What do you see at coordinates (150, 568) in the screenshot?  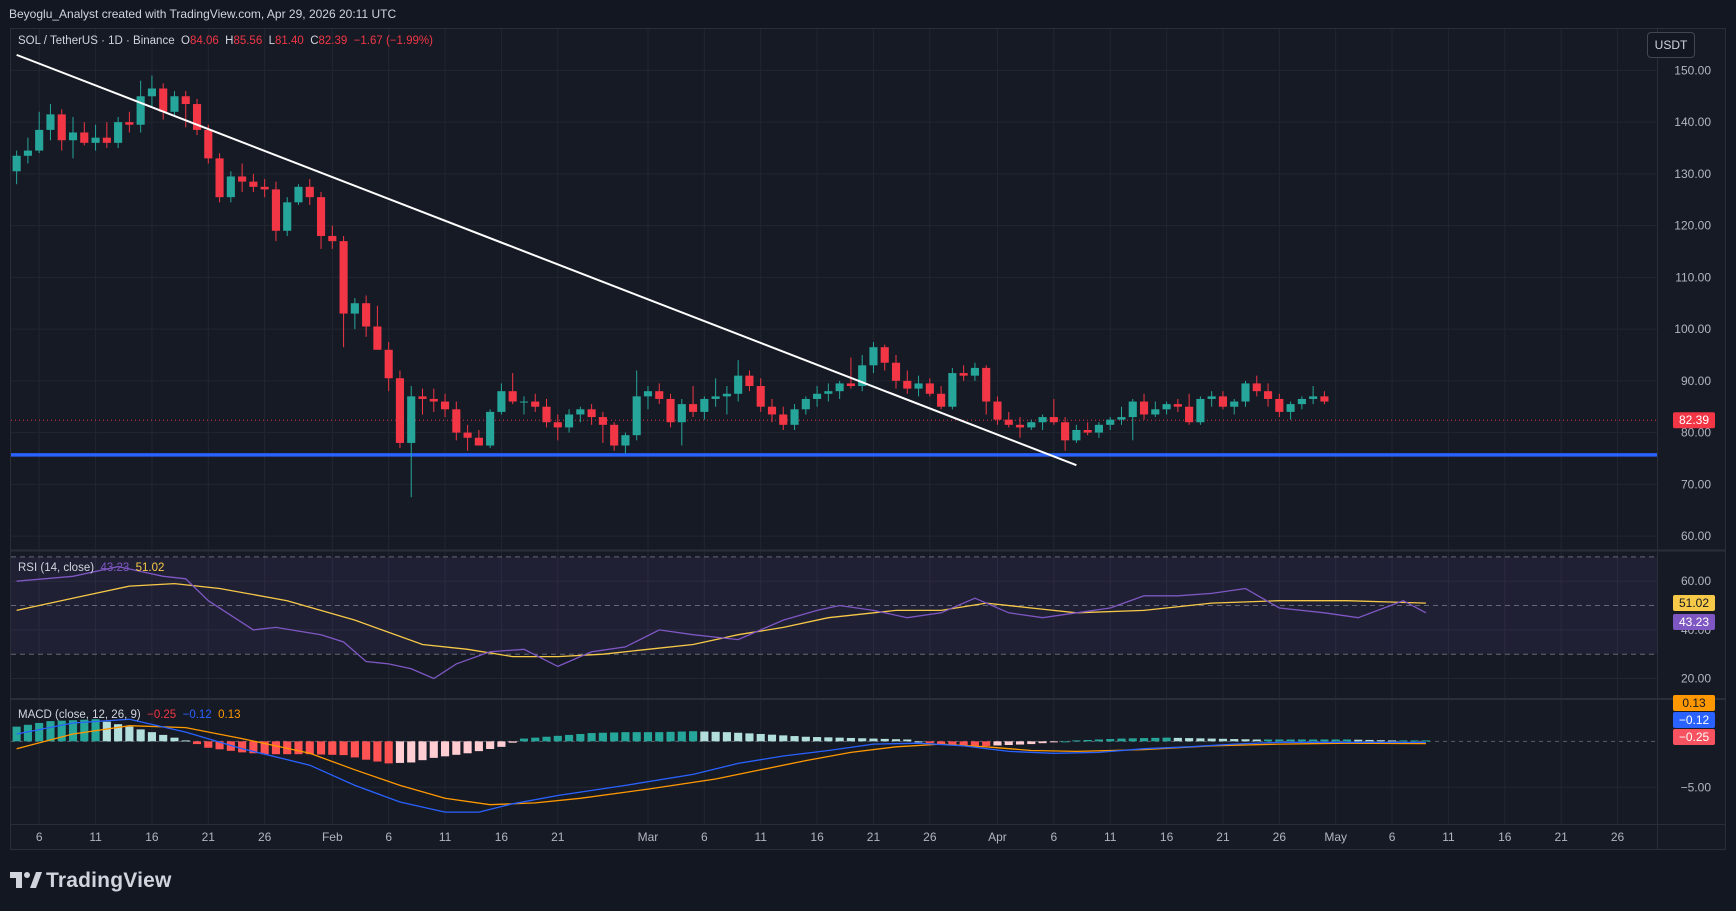 I see `rsi-ma-value: 51.02` at bounding box center [150, 568].